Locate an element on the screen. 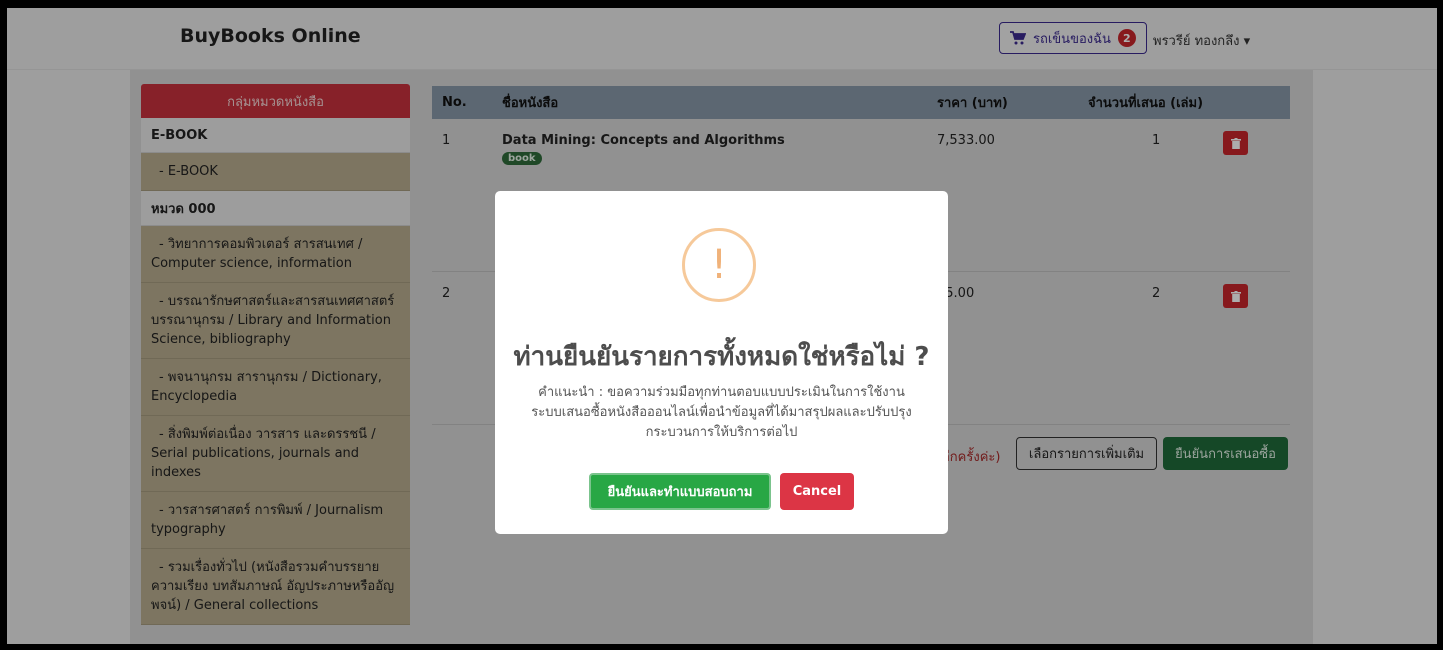  warning-icon: ! is located at coordinates (719, 265).